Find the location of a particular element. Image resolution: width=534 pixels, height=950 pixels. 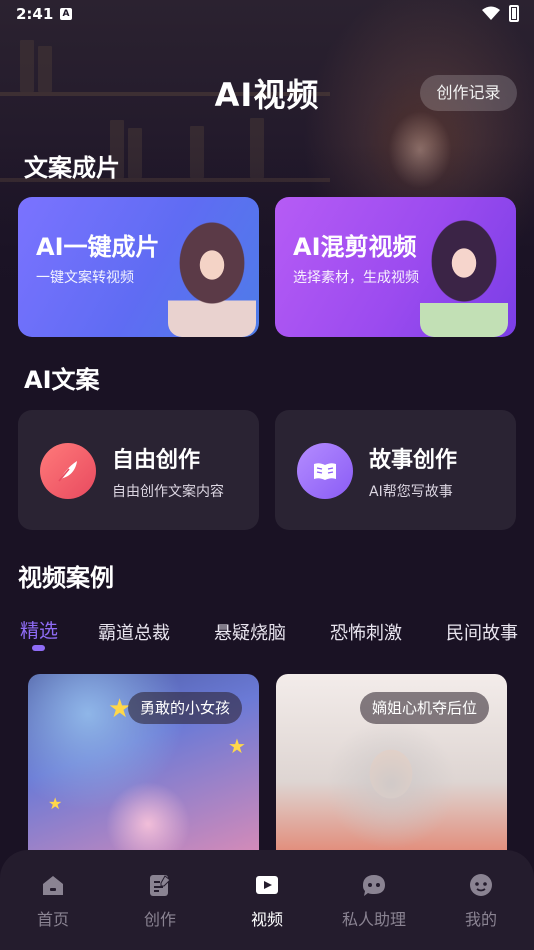

ai-one-click-film-card: AI一键成片 一键文案转视频 is located at coordinates (138, 267).